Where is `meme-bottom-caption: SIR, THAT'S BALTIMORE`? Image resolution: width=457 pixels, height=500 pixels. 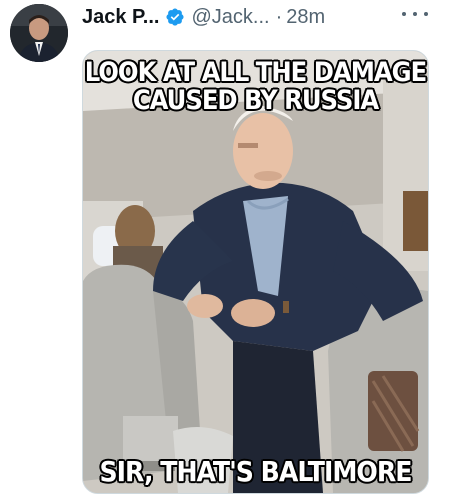 meme-bottom-caption: SIR, THAT'S BALTIMORE is located at coordinates (256, 472).